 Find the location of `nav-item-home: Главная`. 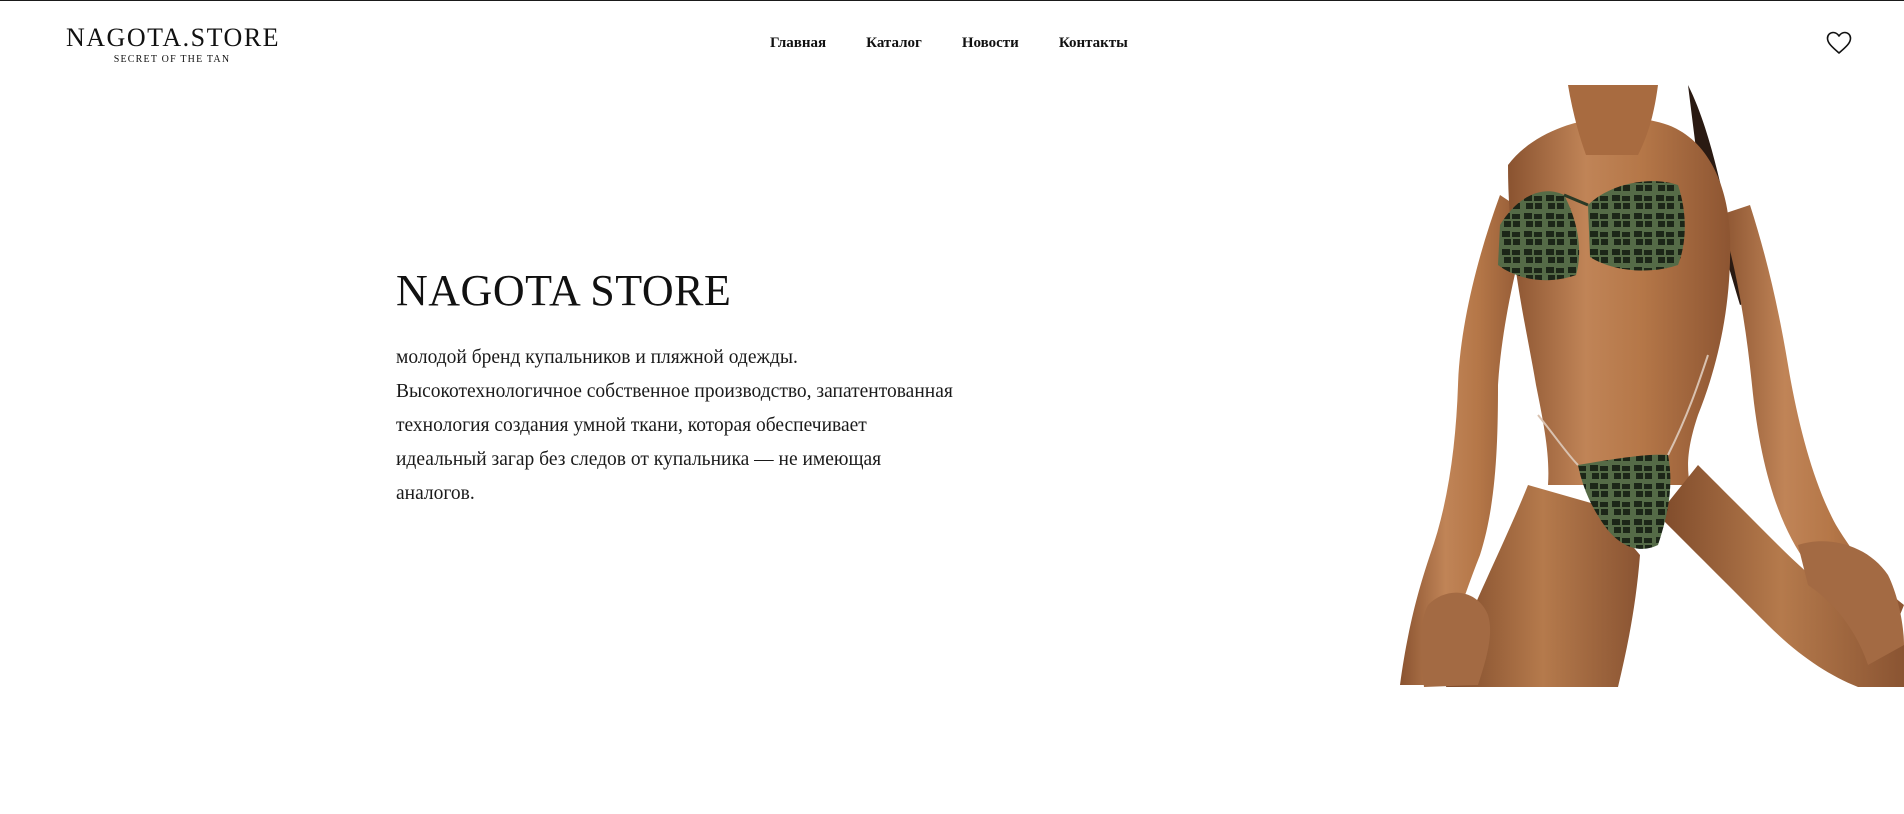

nav-item-home: Главная is located at coordinates (798, 43).